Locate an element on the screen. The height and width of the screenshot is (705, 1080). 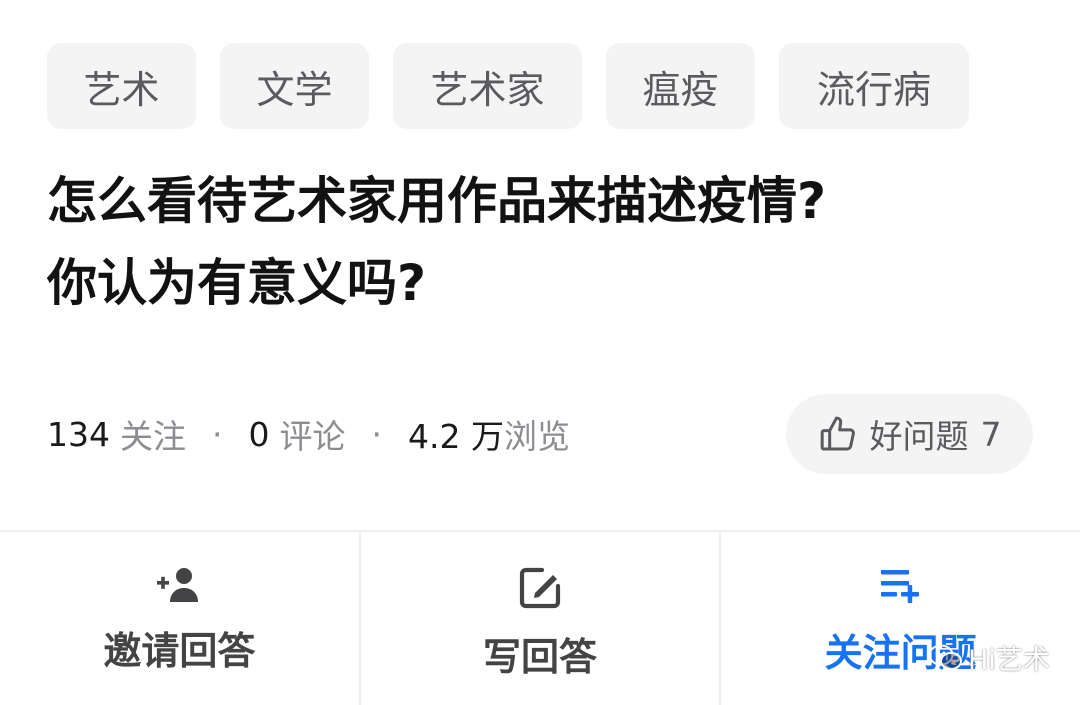
topic-tag-label: 艺术家 is located at coordinates (487, 89).